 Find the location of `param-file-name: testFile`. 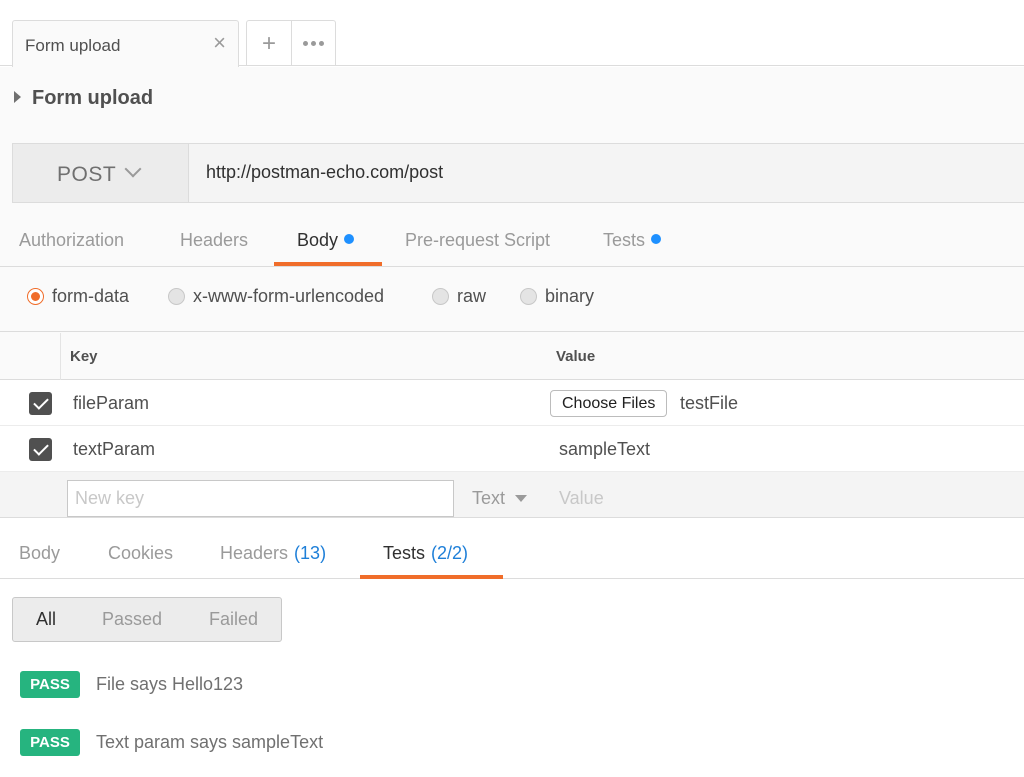

param-file-name: testFile is located at coordinates (709, 403).